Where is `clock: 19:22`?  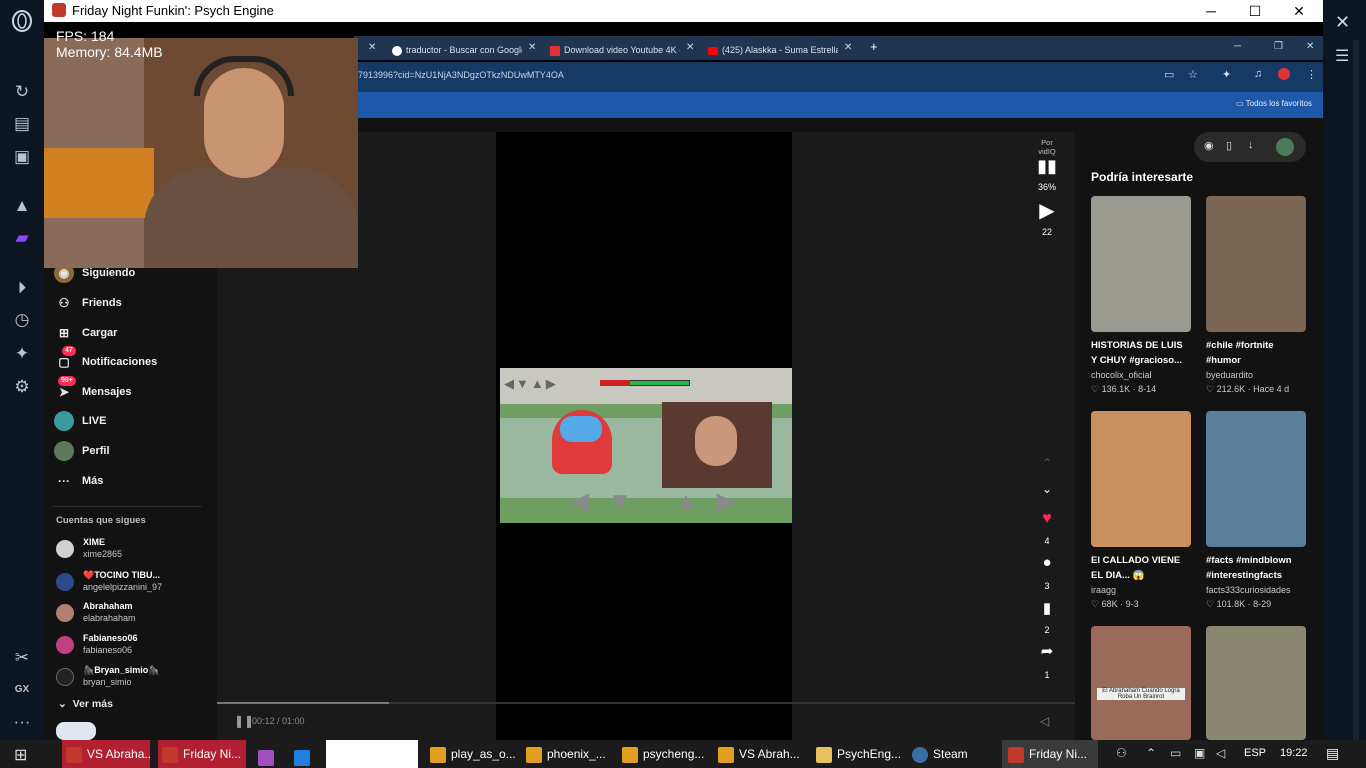 clock: 19:22 is located at coordinates (1294, 753).